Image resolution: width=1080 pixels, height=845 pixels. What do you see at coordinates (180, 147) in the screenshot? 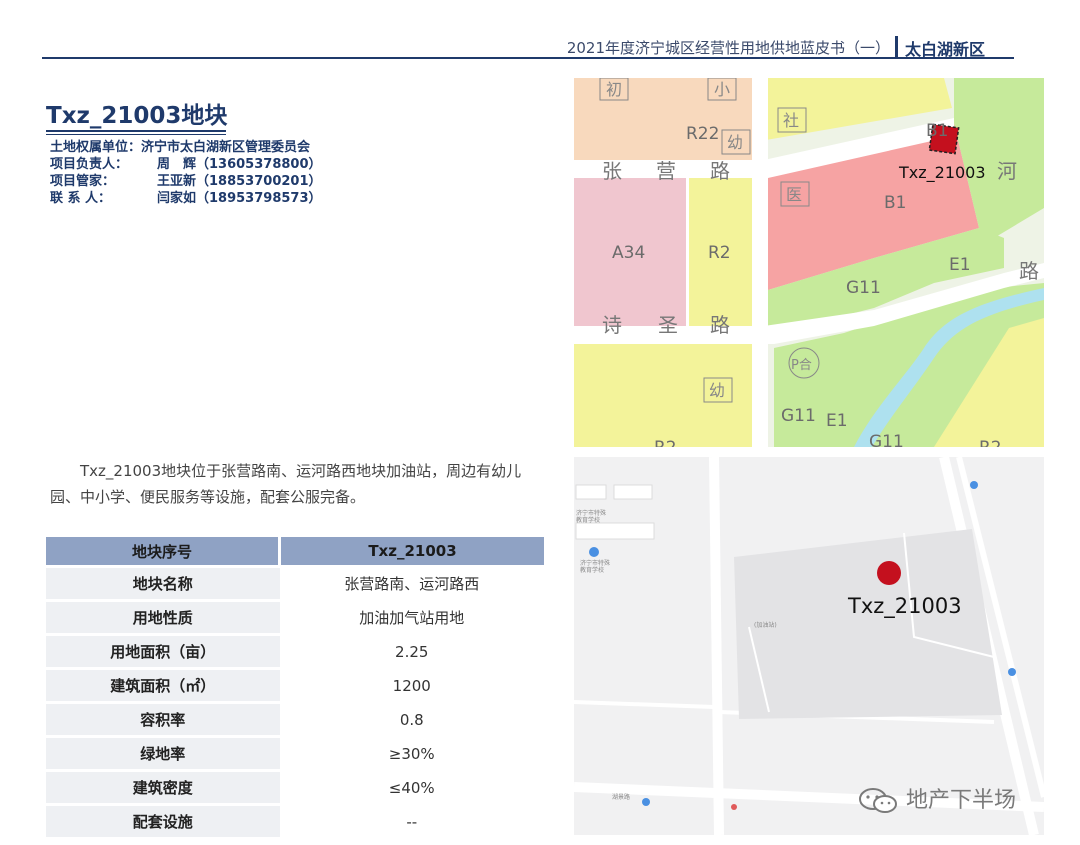
I see `info-row-owner: 土地权属单位：济宁市太白湖新区管理委员会` at bounding box center [180, 147].